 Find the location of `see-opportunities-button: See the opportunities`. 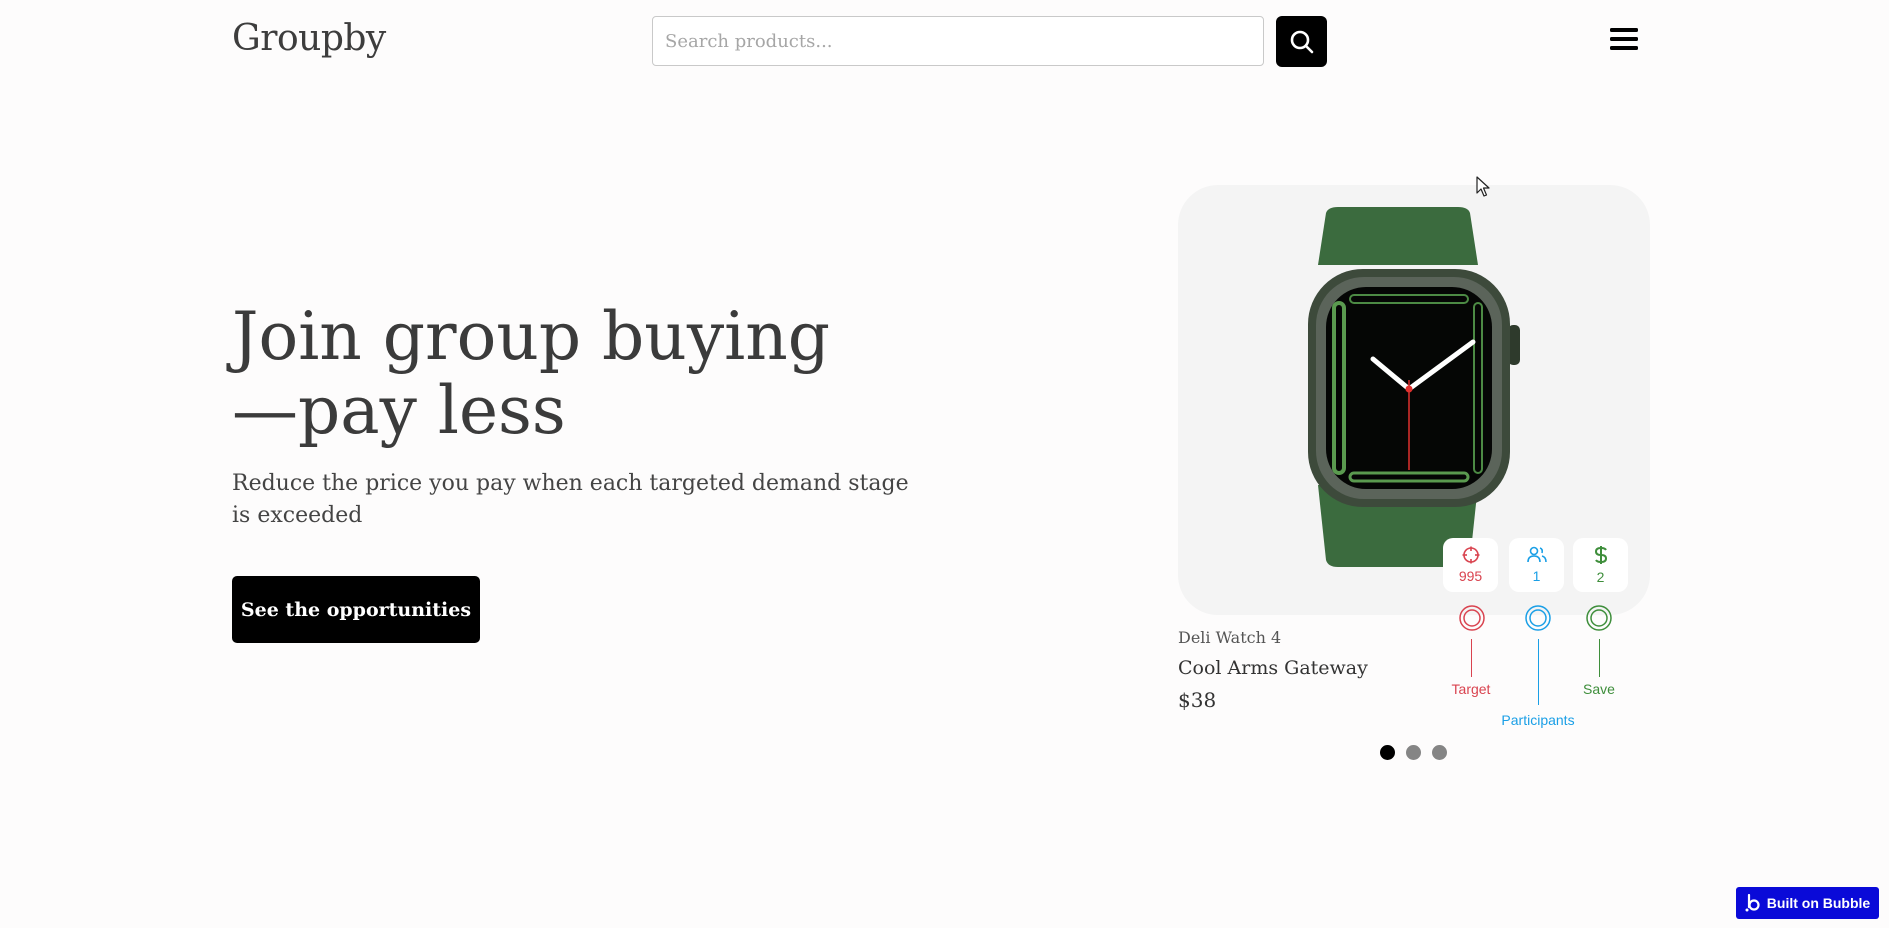

see-opportunities-button: See the opportunities is located at coordinates (356, 609).